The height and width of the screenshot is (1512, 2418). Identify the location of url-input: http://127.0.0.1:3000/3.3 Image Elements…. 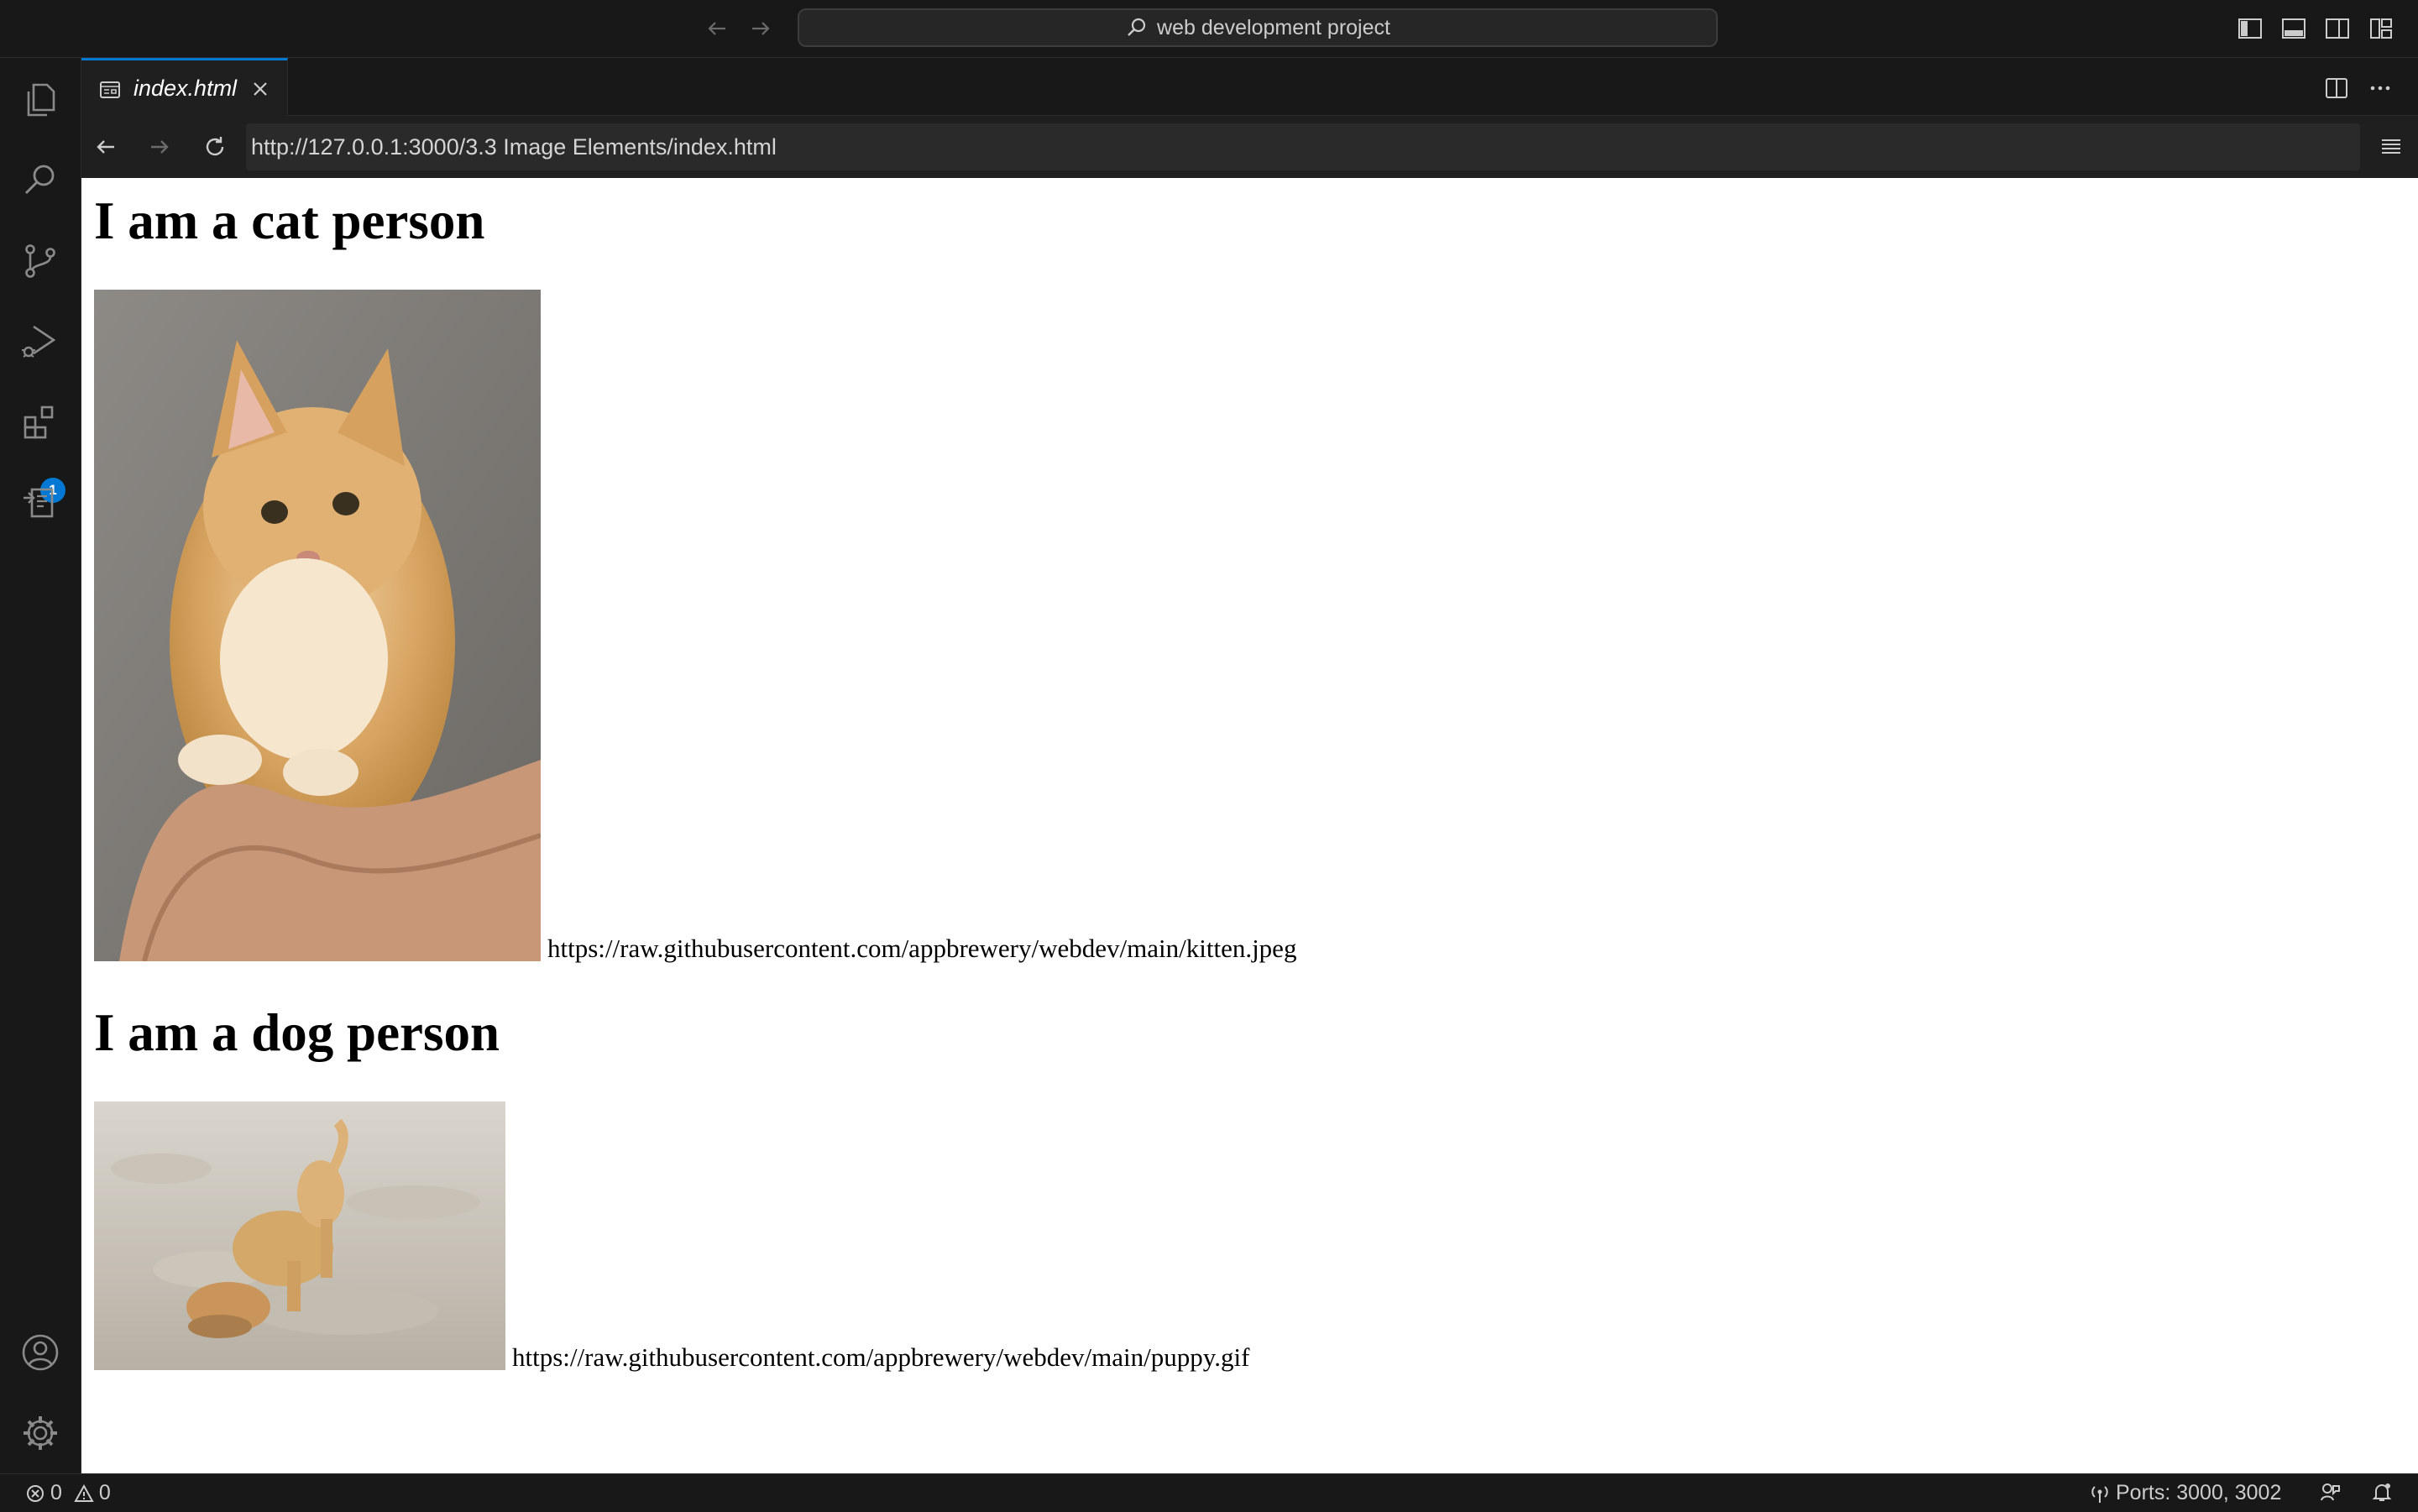
(1303, 146).